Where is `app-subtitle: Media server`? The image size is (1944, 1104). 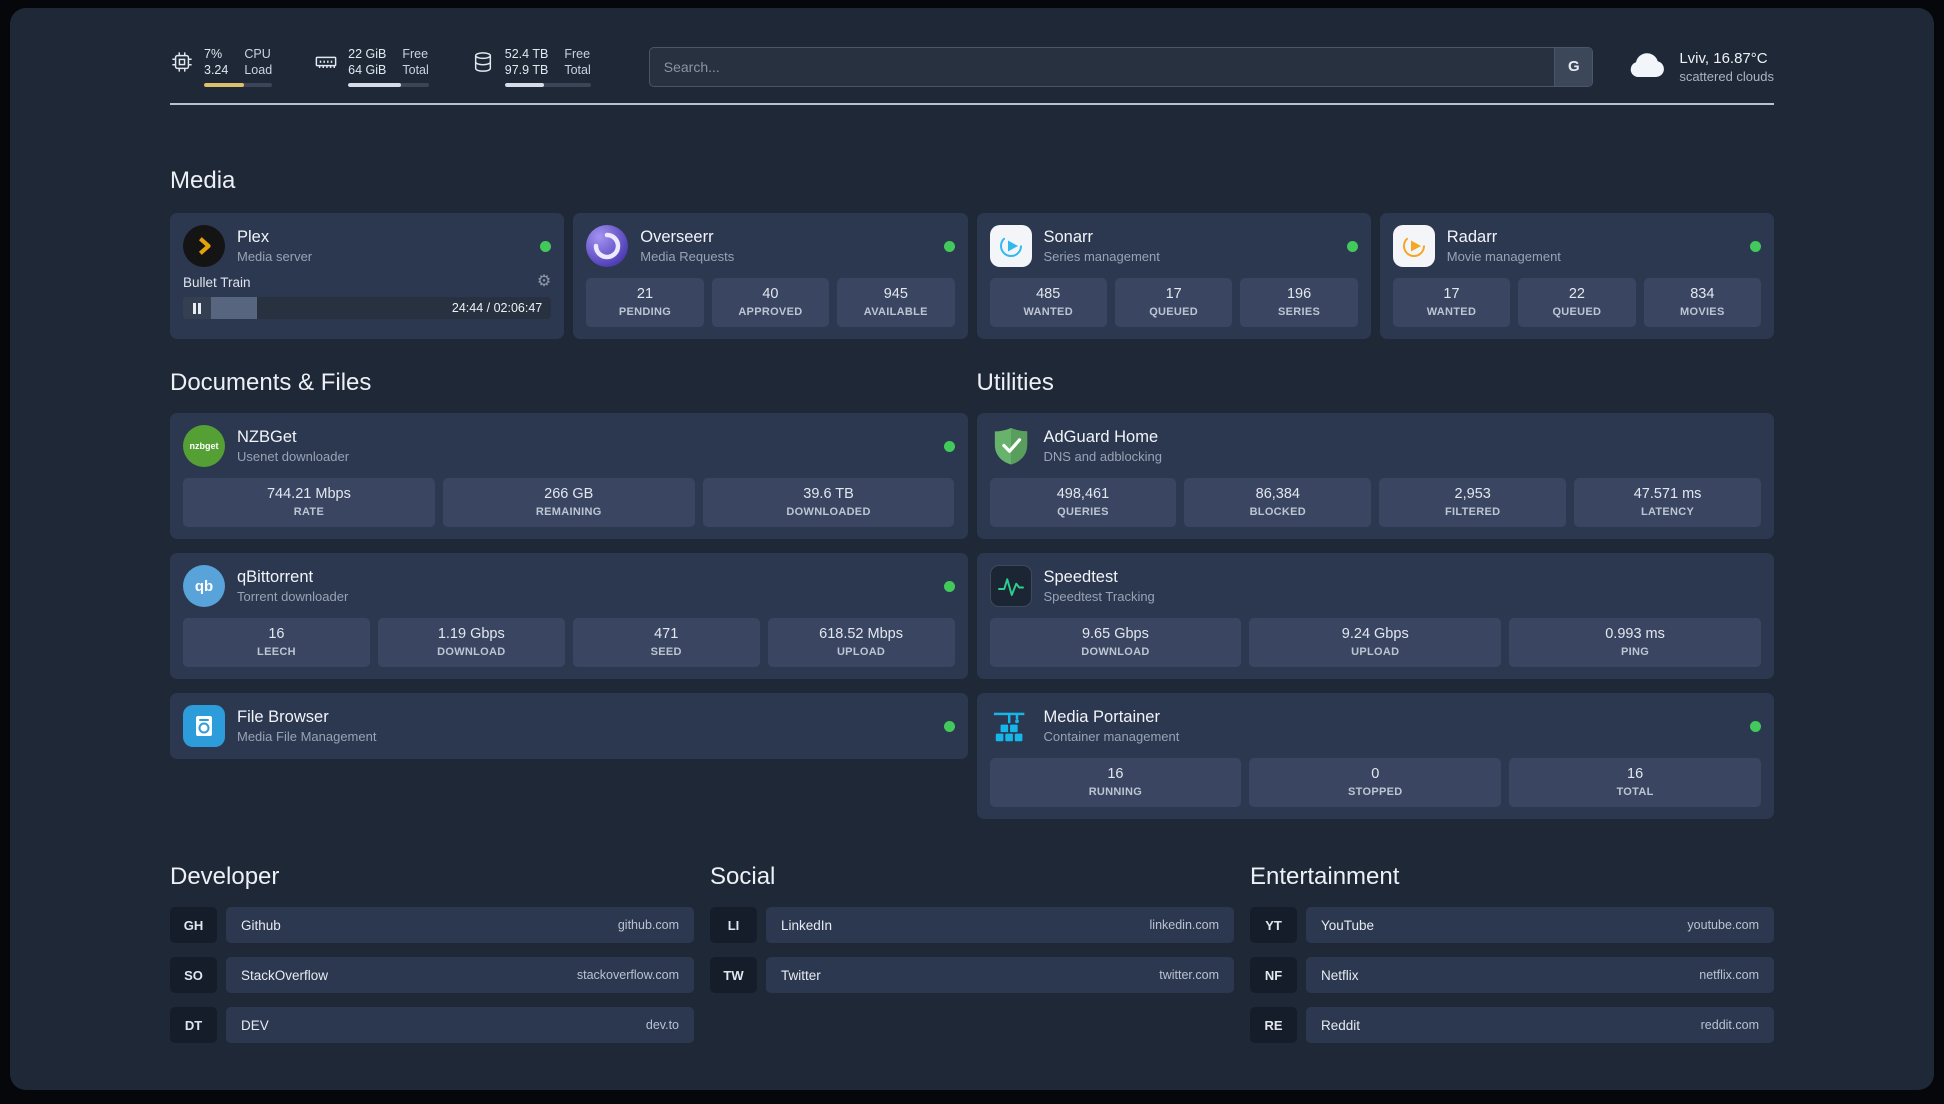
app-subtitle: Media server is located at coordinates (275, 256).